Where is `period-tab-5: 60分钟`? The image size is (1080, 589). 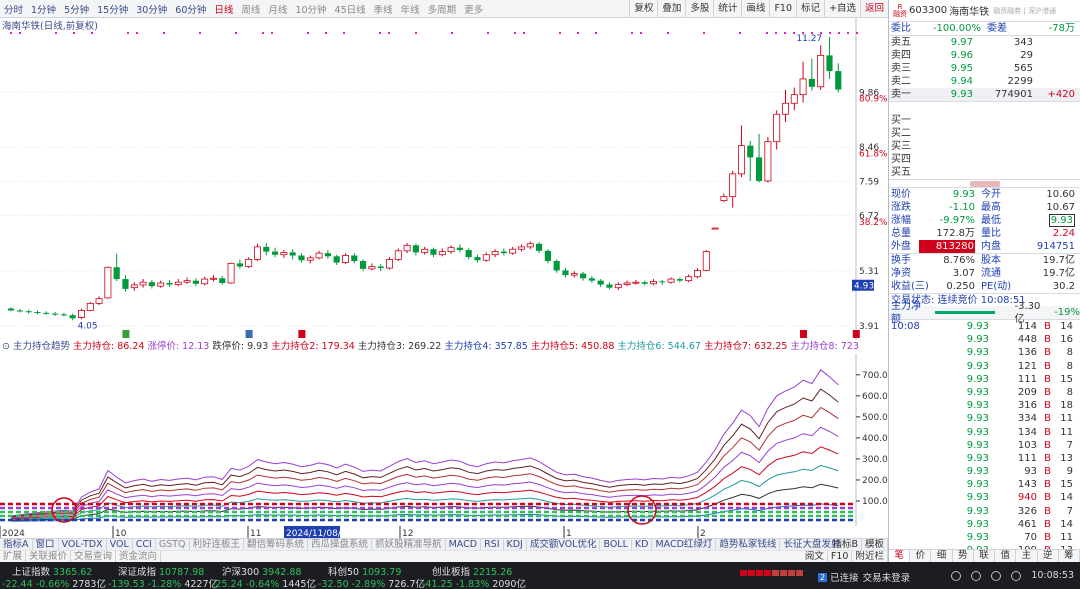
period-tab-5: 60分钟 is located at coordinates (190, 9).